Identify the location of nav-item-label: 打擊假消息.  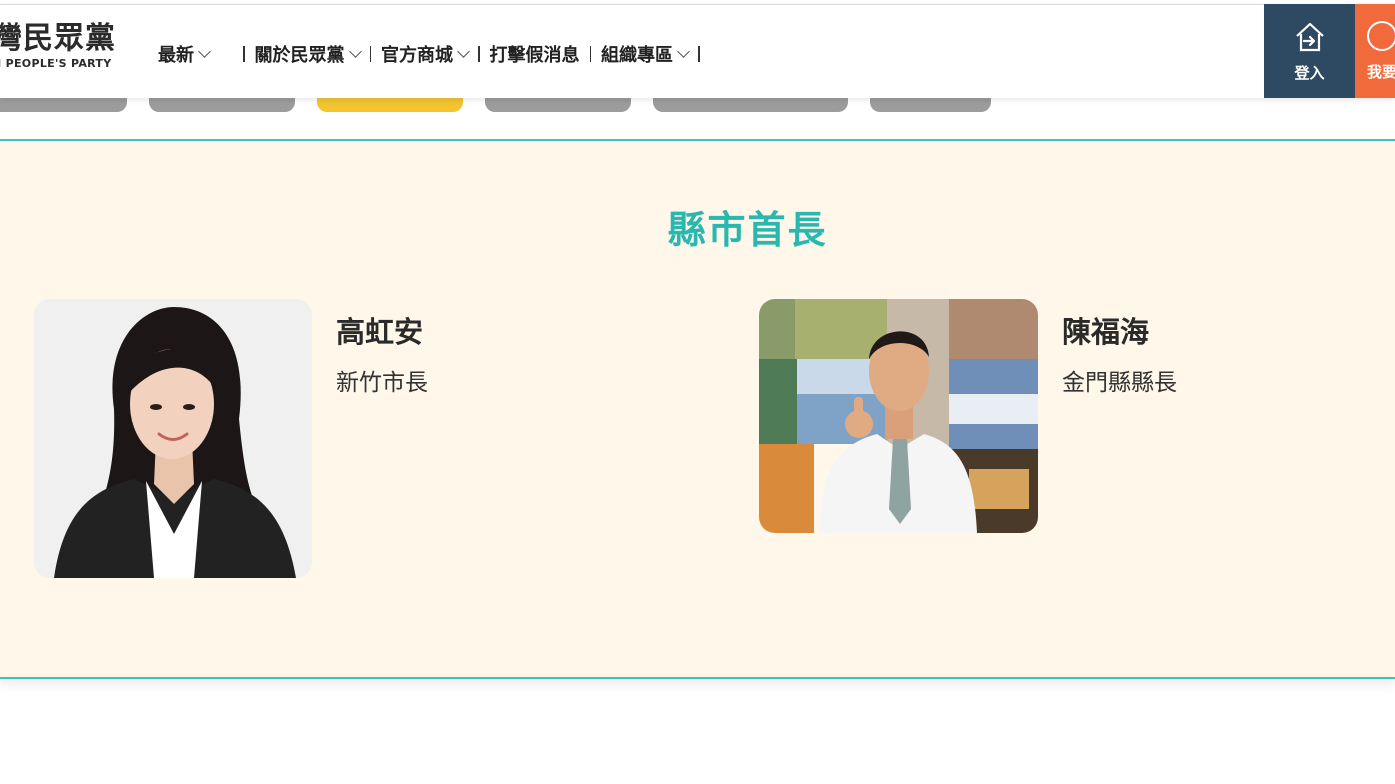
(534, 55).